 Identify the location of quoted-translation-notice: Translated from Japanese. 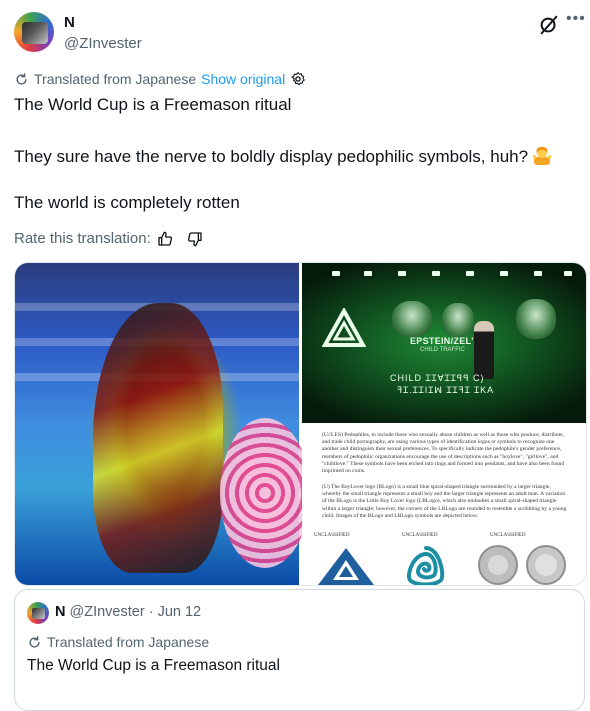
(118, 642).